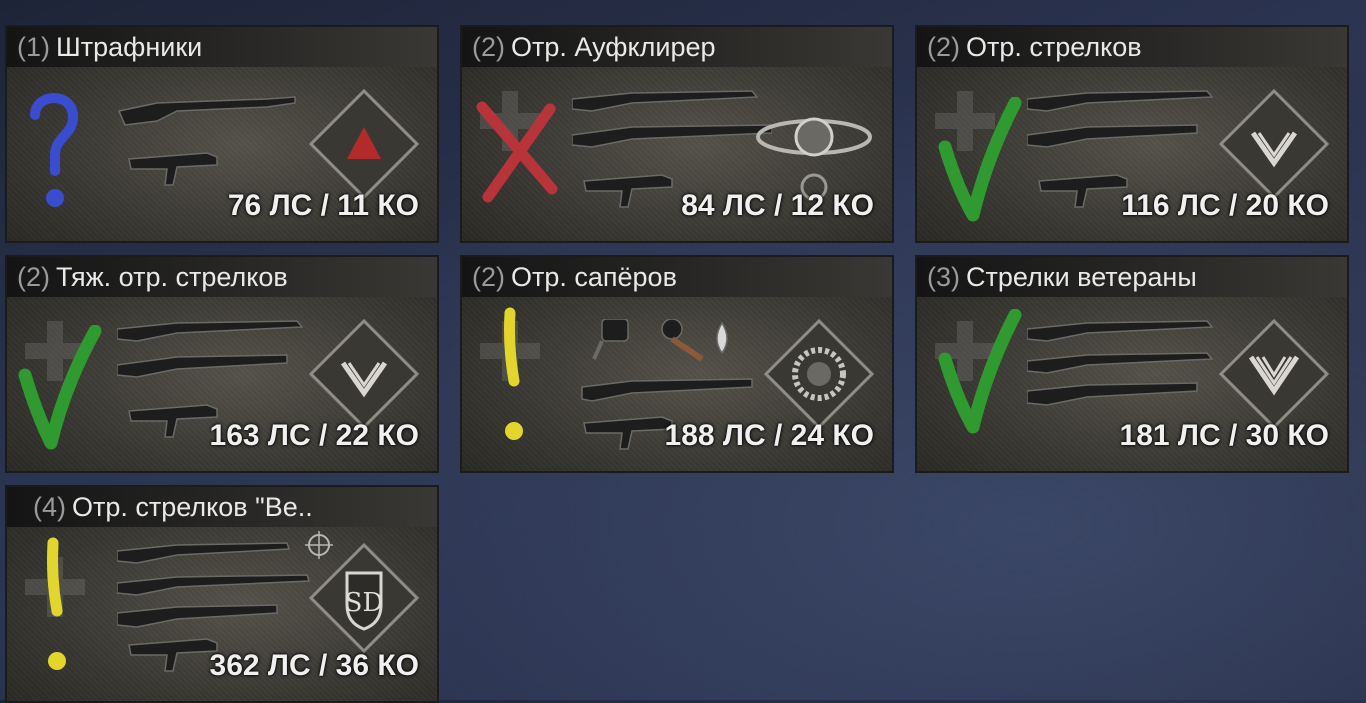 The height and width of the screenshot is (703, 1366). What do you see at coordinates (613, 46) in the screenshot?
I see `squad-name: Отр. Ауфклирер` at bounding box center [613, 46].